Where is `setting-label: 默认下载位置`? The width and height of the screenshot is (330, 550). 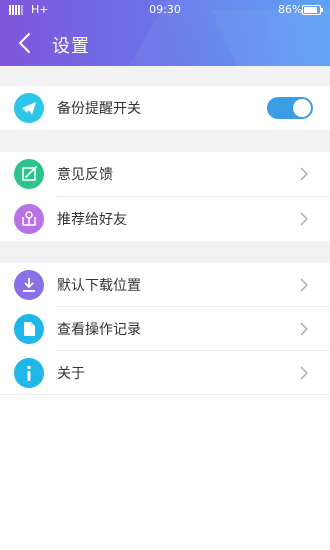 setting-label: 默认下载位置 is located at coordinates (99, 286).